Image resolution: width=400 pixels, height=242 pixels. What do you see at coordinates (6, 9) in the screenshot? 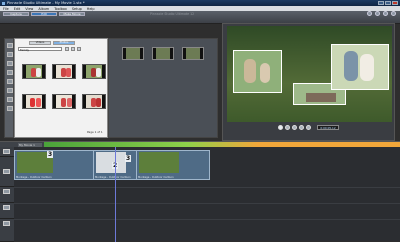
I see `menu-file: File` at bounding box center [6, 9].